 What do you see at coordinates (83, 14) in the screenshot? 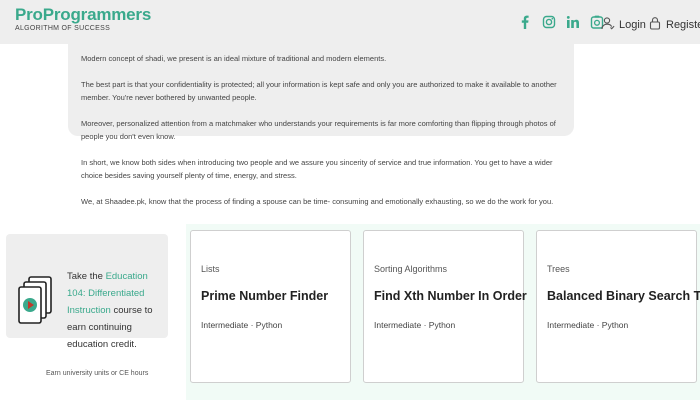
I see `logo-title: ProProgrammers` at bounding box center [83, 14].